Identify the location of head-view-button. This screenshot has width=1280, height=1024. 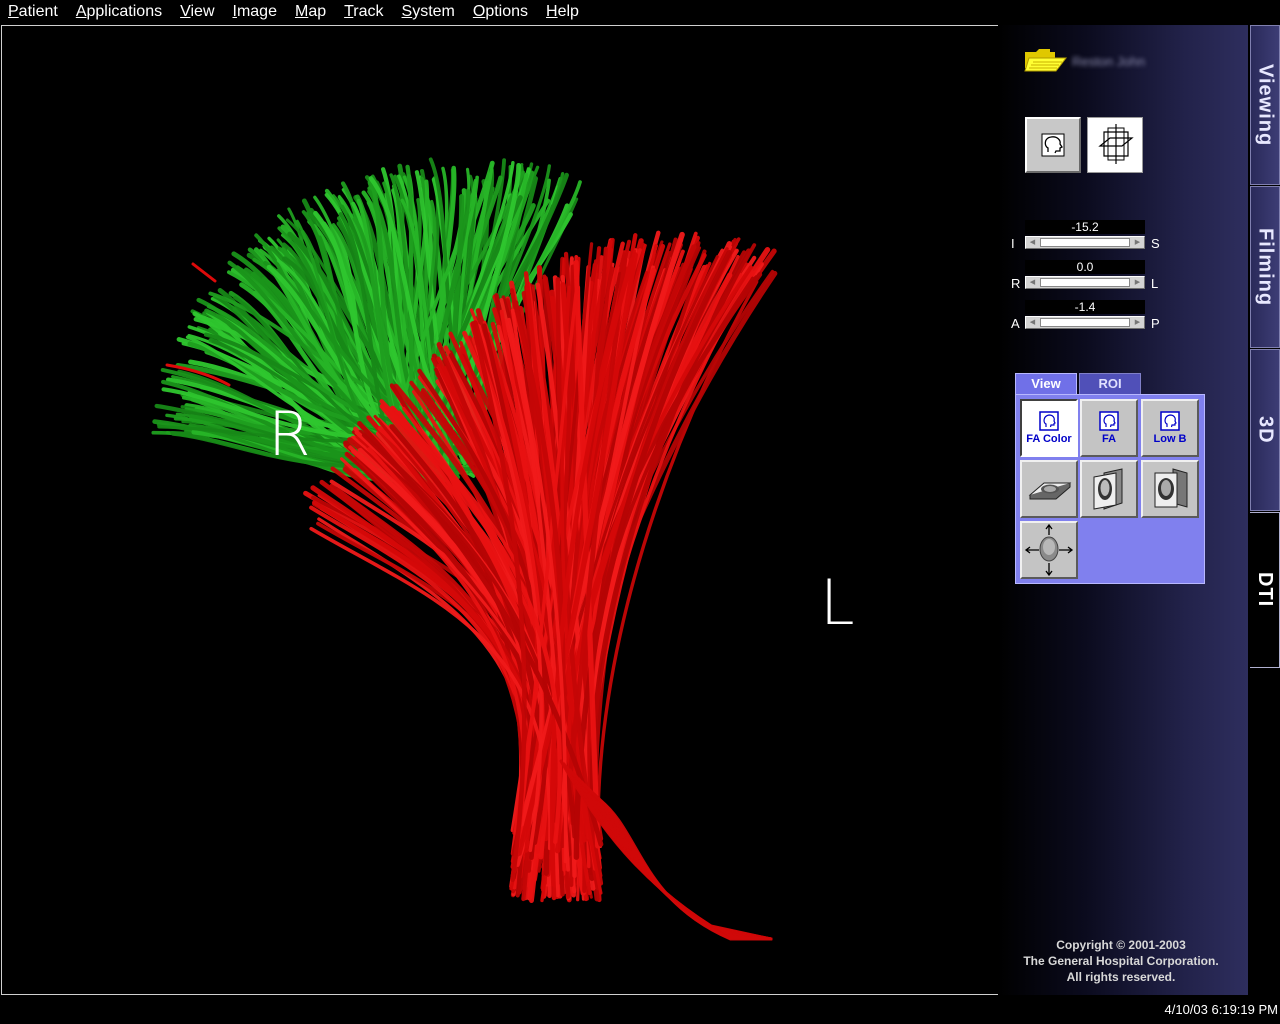
(1053, 145).